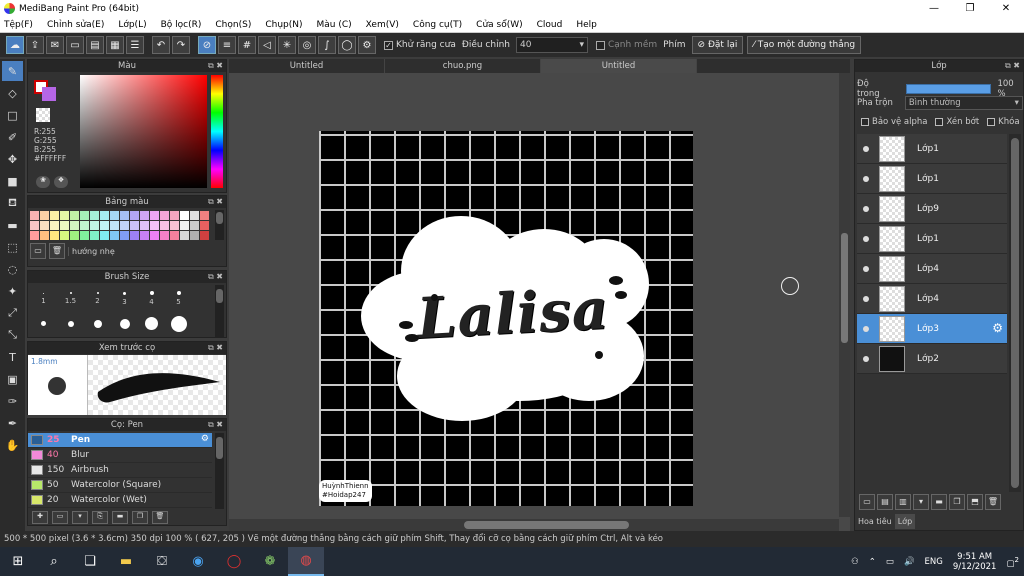 The image size is (1024, 576). What do you see at coordinates (619, 66) in the screenshot?
I see `tab-untitled-2: Untitled` at bounding box center [619, 66].